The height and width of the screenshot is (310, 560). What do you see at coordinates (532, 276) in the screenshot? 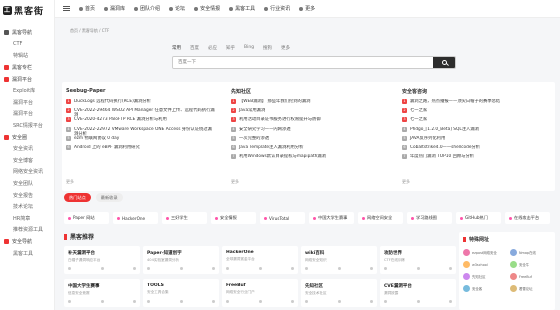
I see `friend-link: FreeBuf` at bounding box center [532, 276].